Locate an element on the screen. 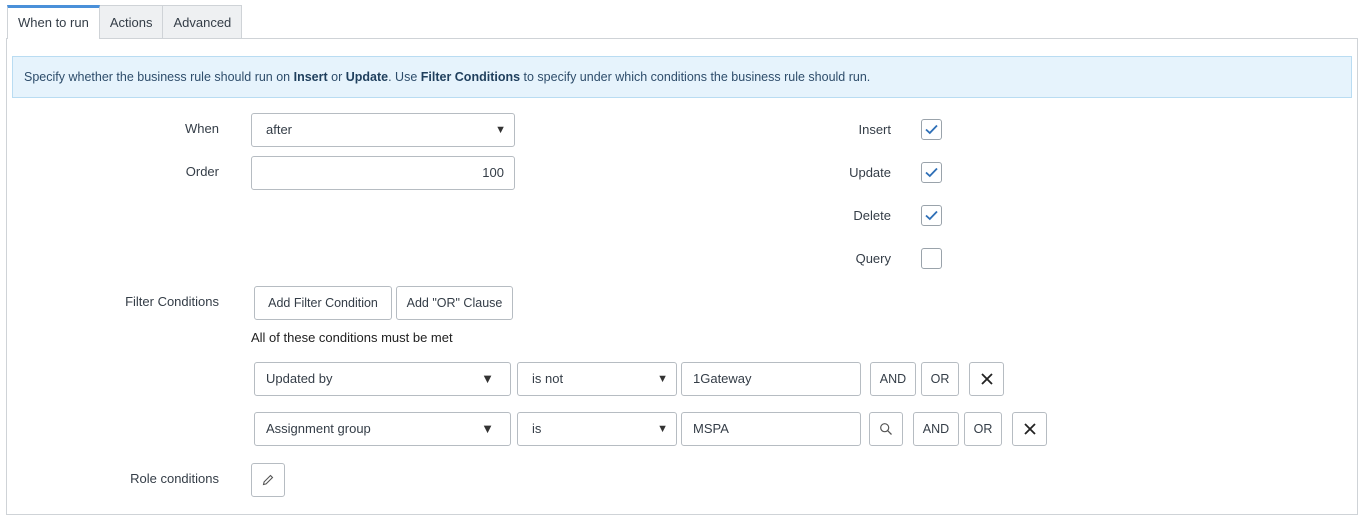 This screenshot has width=1365, height=522. update-checkbox is located at coordinates (931, 172).